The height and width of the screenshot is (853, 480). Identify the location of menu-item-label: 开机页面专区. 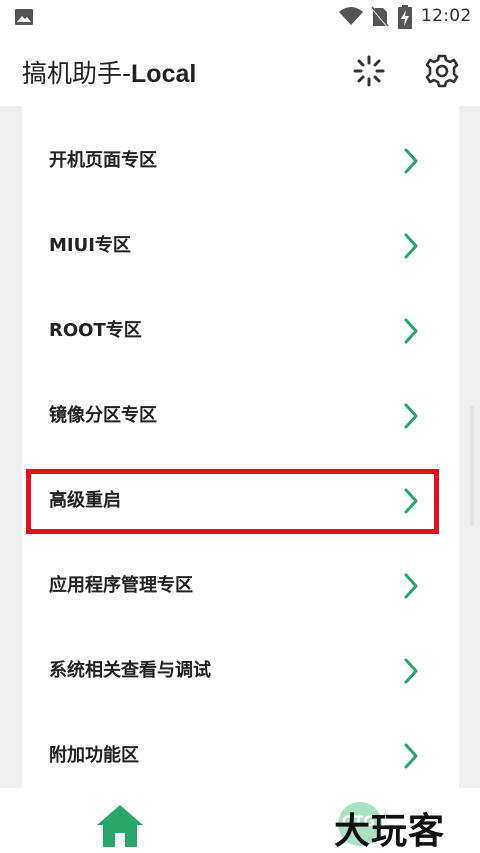
(103, 160).